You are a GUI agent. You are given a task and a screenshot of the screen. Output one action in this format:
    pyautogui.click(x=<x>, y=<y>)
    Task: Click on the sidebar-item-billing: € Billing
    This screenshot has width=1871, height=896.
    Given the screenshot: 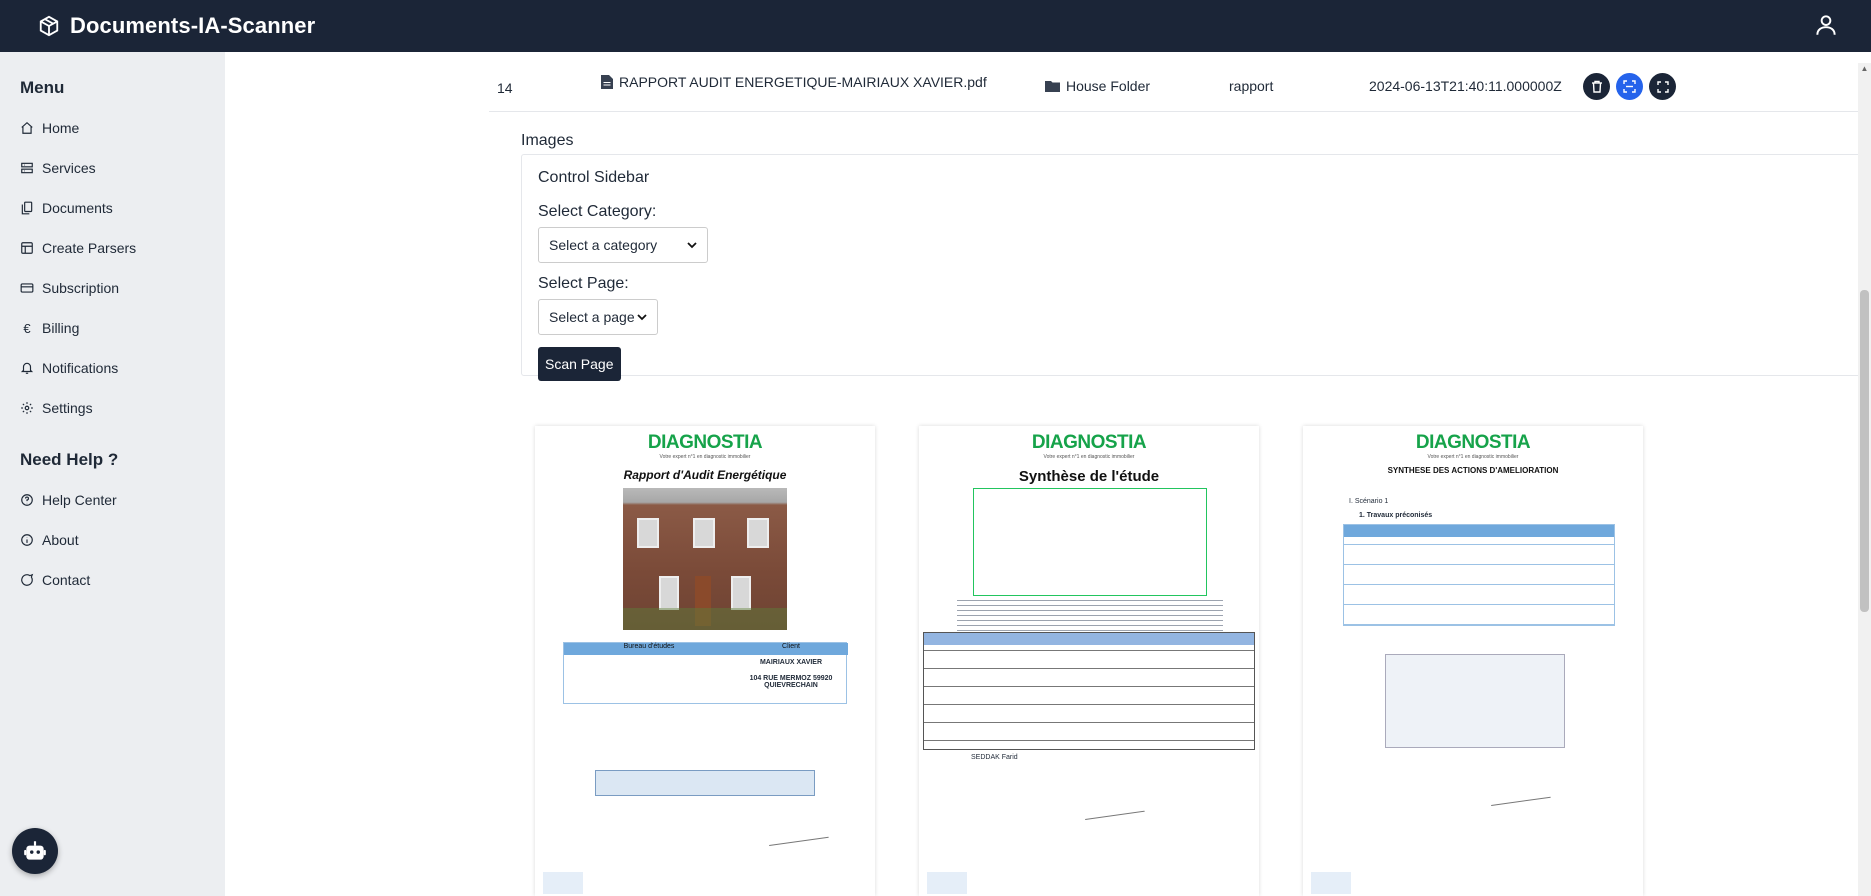 What is the action you would take?
    pyautogui.click(x=122, y=328)
    